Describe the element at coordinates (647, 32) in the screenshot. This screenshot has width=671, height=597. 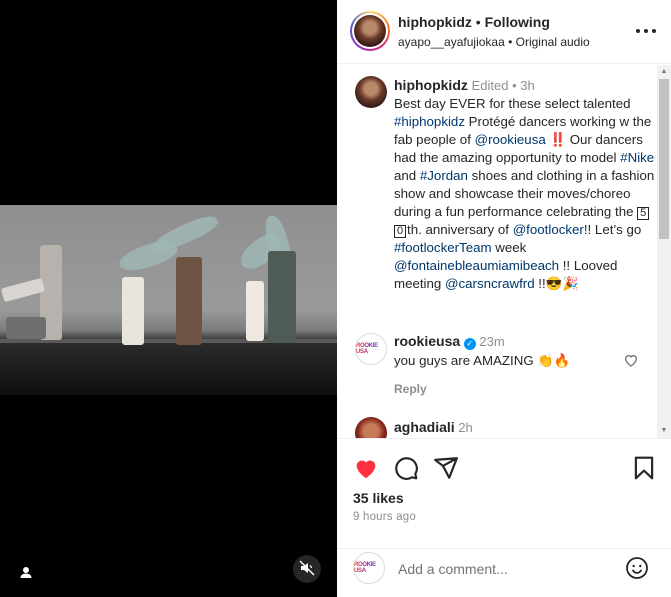
I see `more-icon` at that location.